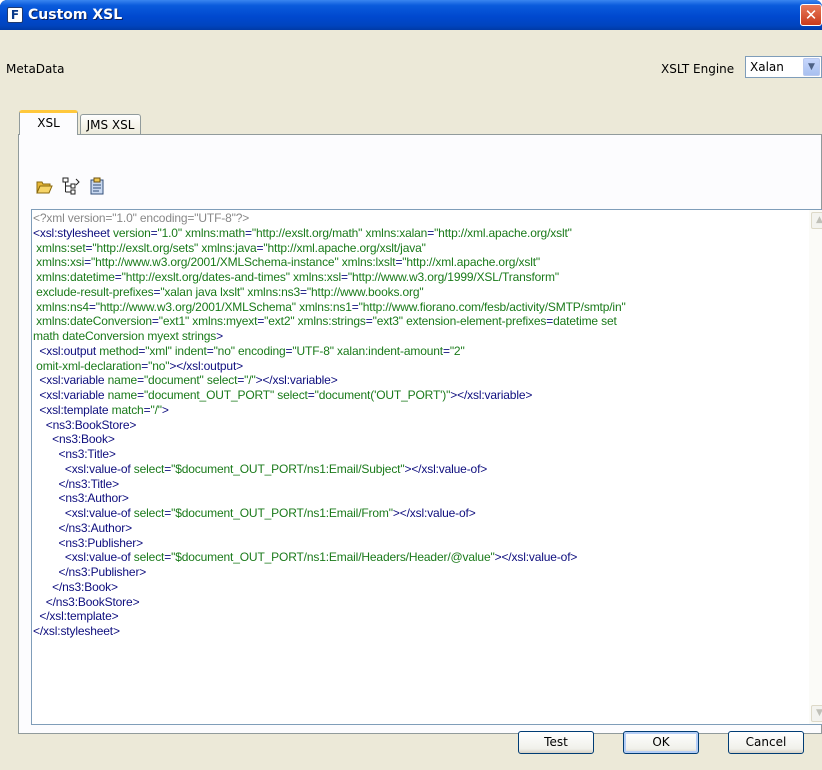 Image resolution: width=822 pixels, height=770 pixels. What do you see at coordinates (102, 572) in the screenshot?
I see `code-line: </ns3:Publisher>` at bounding box center [102, 572].